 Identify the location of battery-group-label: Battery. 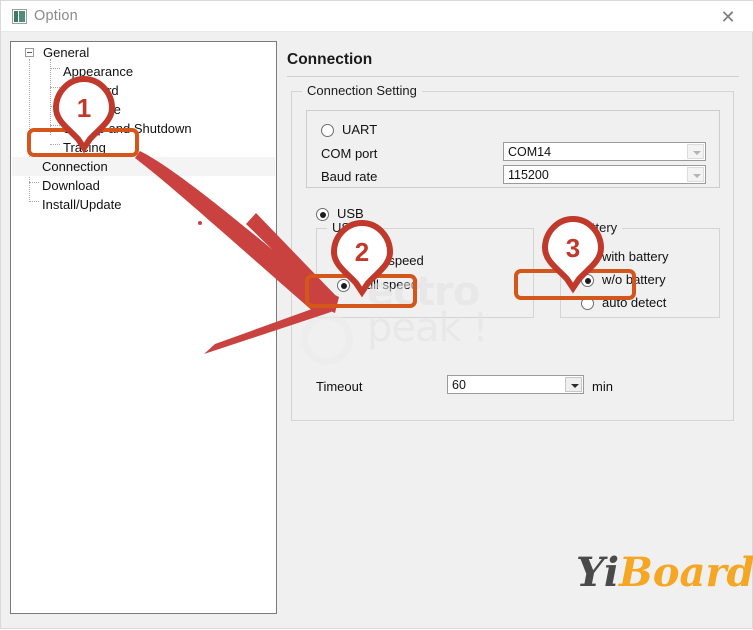
(597, 227).